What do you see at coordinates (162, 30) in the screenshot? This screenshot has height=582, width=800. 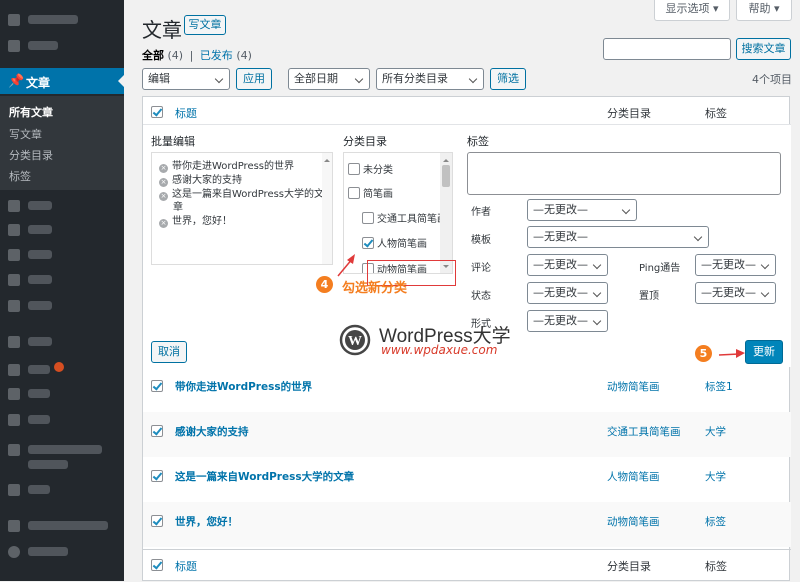 I see `page-title: 文章` at bounding box center [162, 30].